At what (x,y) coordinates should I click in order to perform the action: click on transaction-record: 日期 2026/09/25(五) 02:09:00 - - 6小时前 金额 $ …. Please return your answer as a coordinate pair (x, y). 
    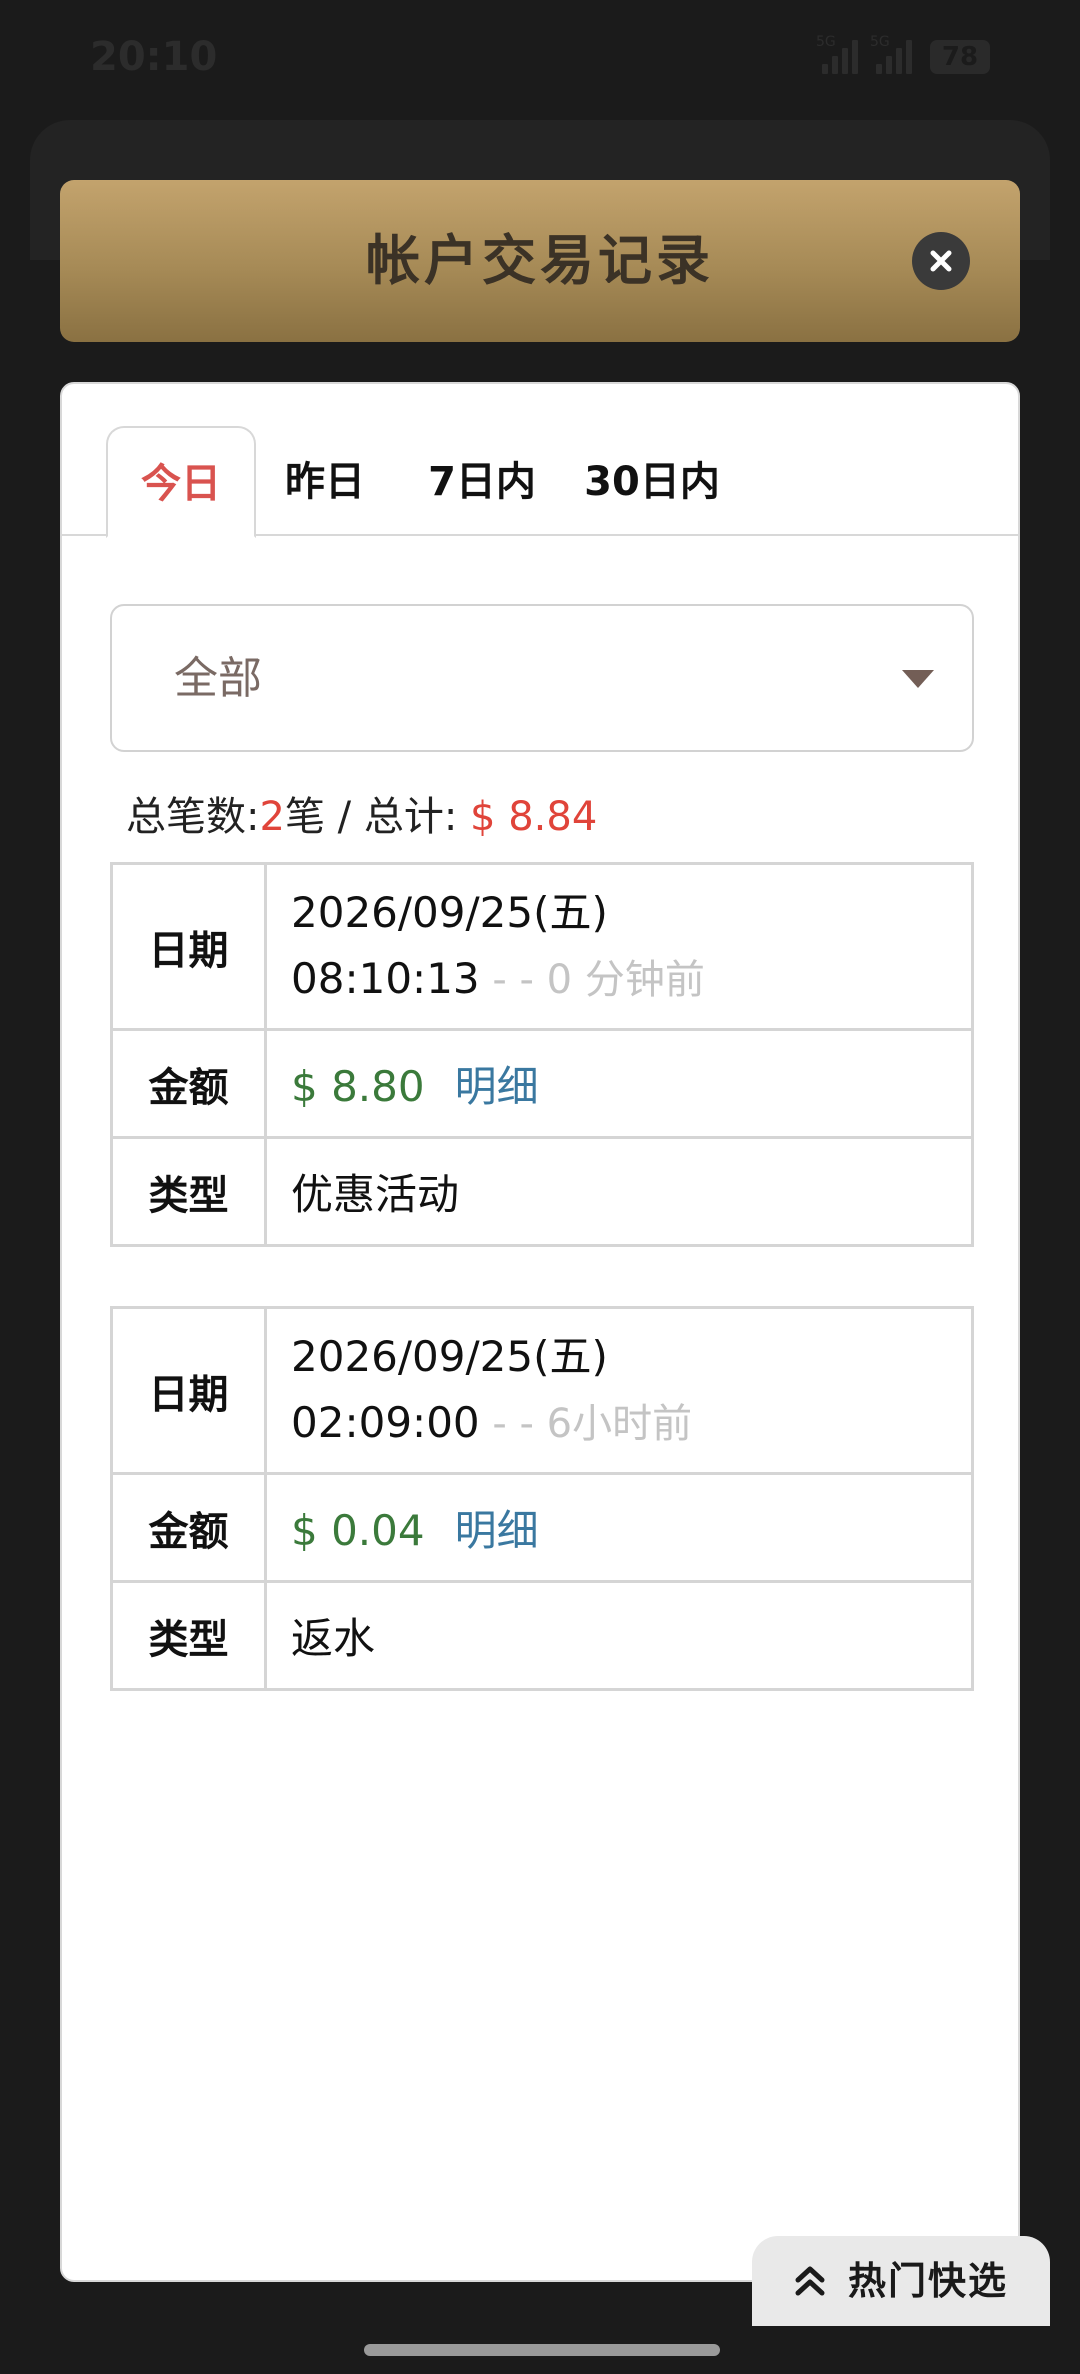
    Looking at the image, I should click on (542, 1498).